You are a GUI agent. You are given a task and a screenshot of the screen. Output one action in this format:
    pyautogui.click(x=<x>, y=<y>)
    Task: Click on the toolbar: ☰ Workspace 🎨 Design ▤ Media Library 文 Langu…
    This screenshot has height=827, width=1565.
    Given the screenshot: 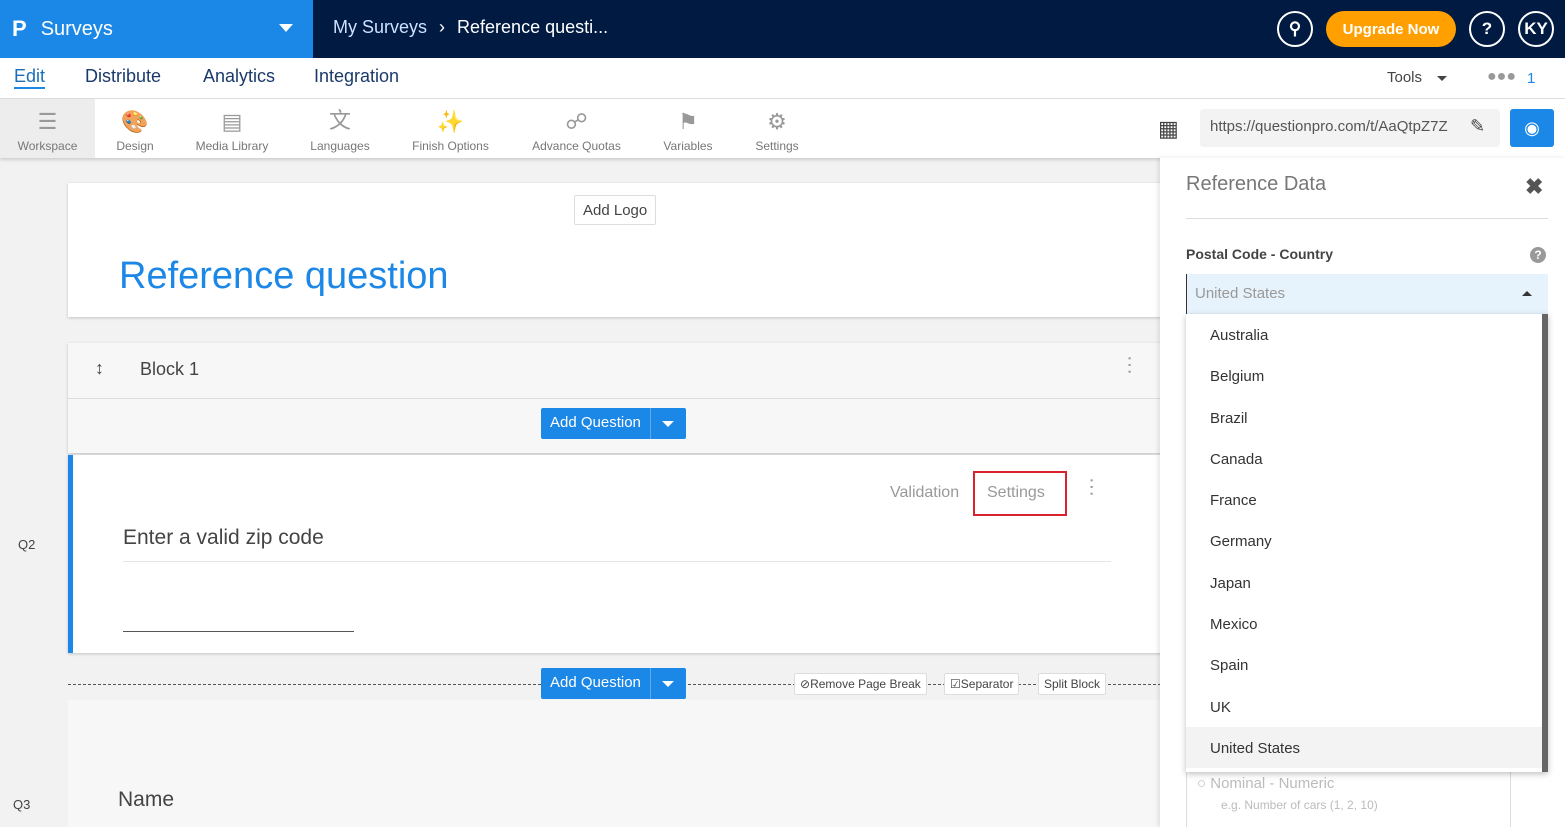 What is the action you would take?
    pyautogui.click(x=782, y=128)
    